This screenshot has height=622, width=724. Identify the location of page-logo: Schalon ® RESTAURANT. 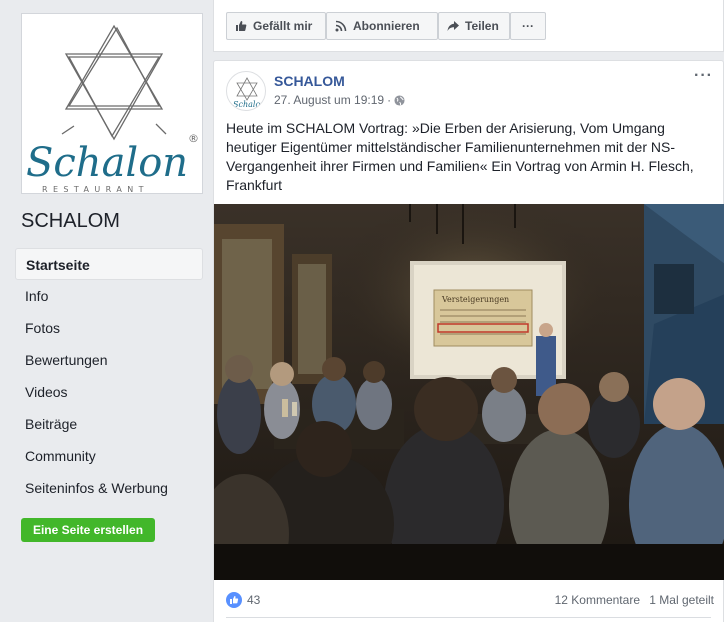
(112, 103).